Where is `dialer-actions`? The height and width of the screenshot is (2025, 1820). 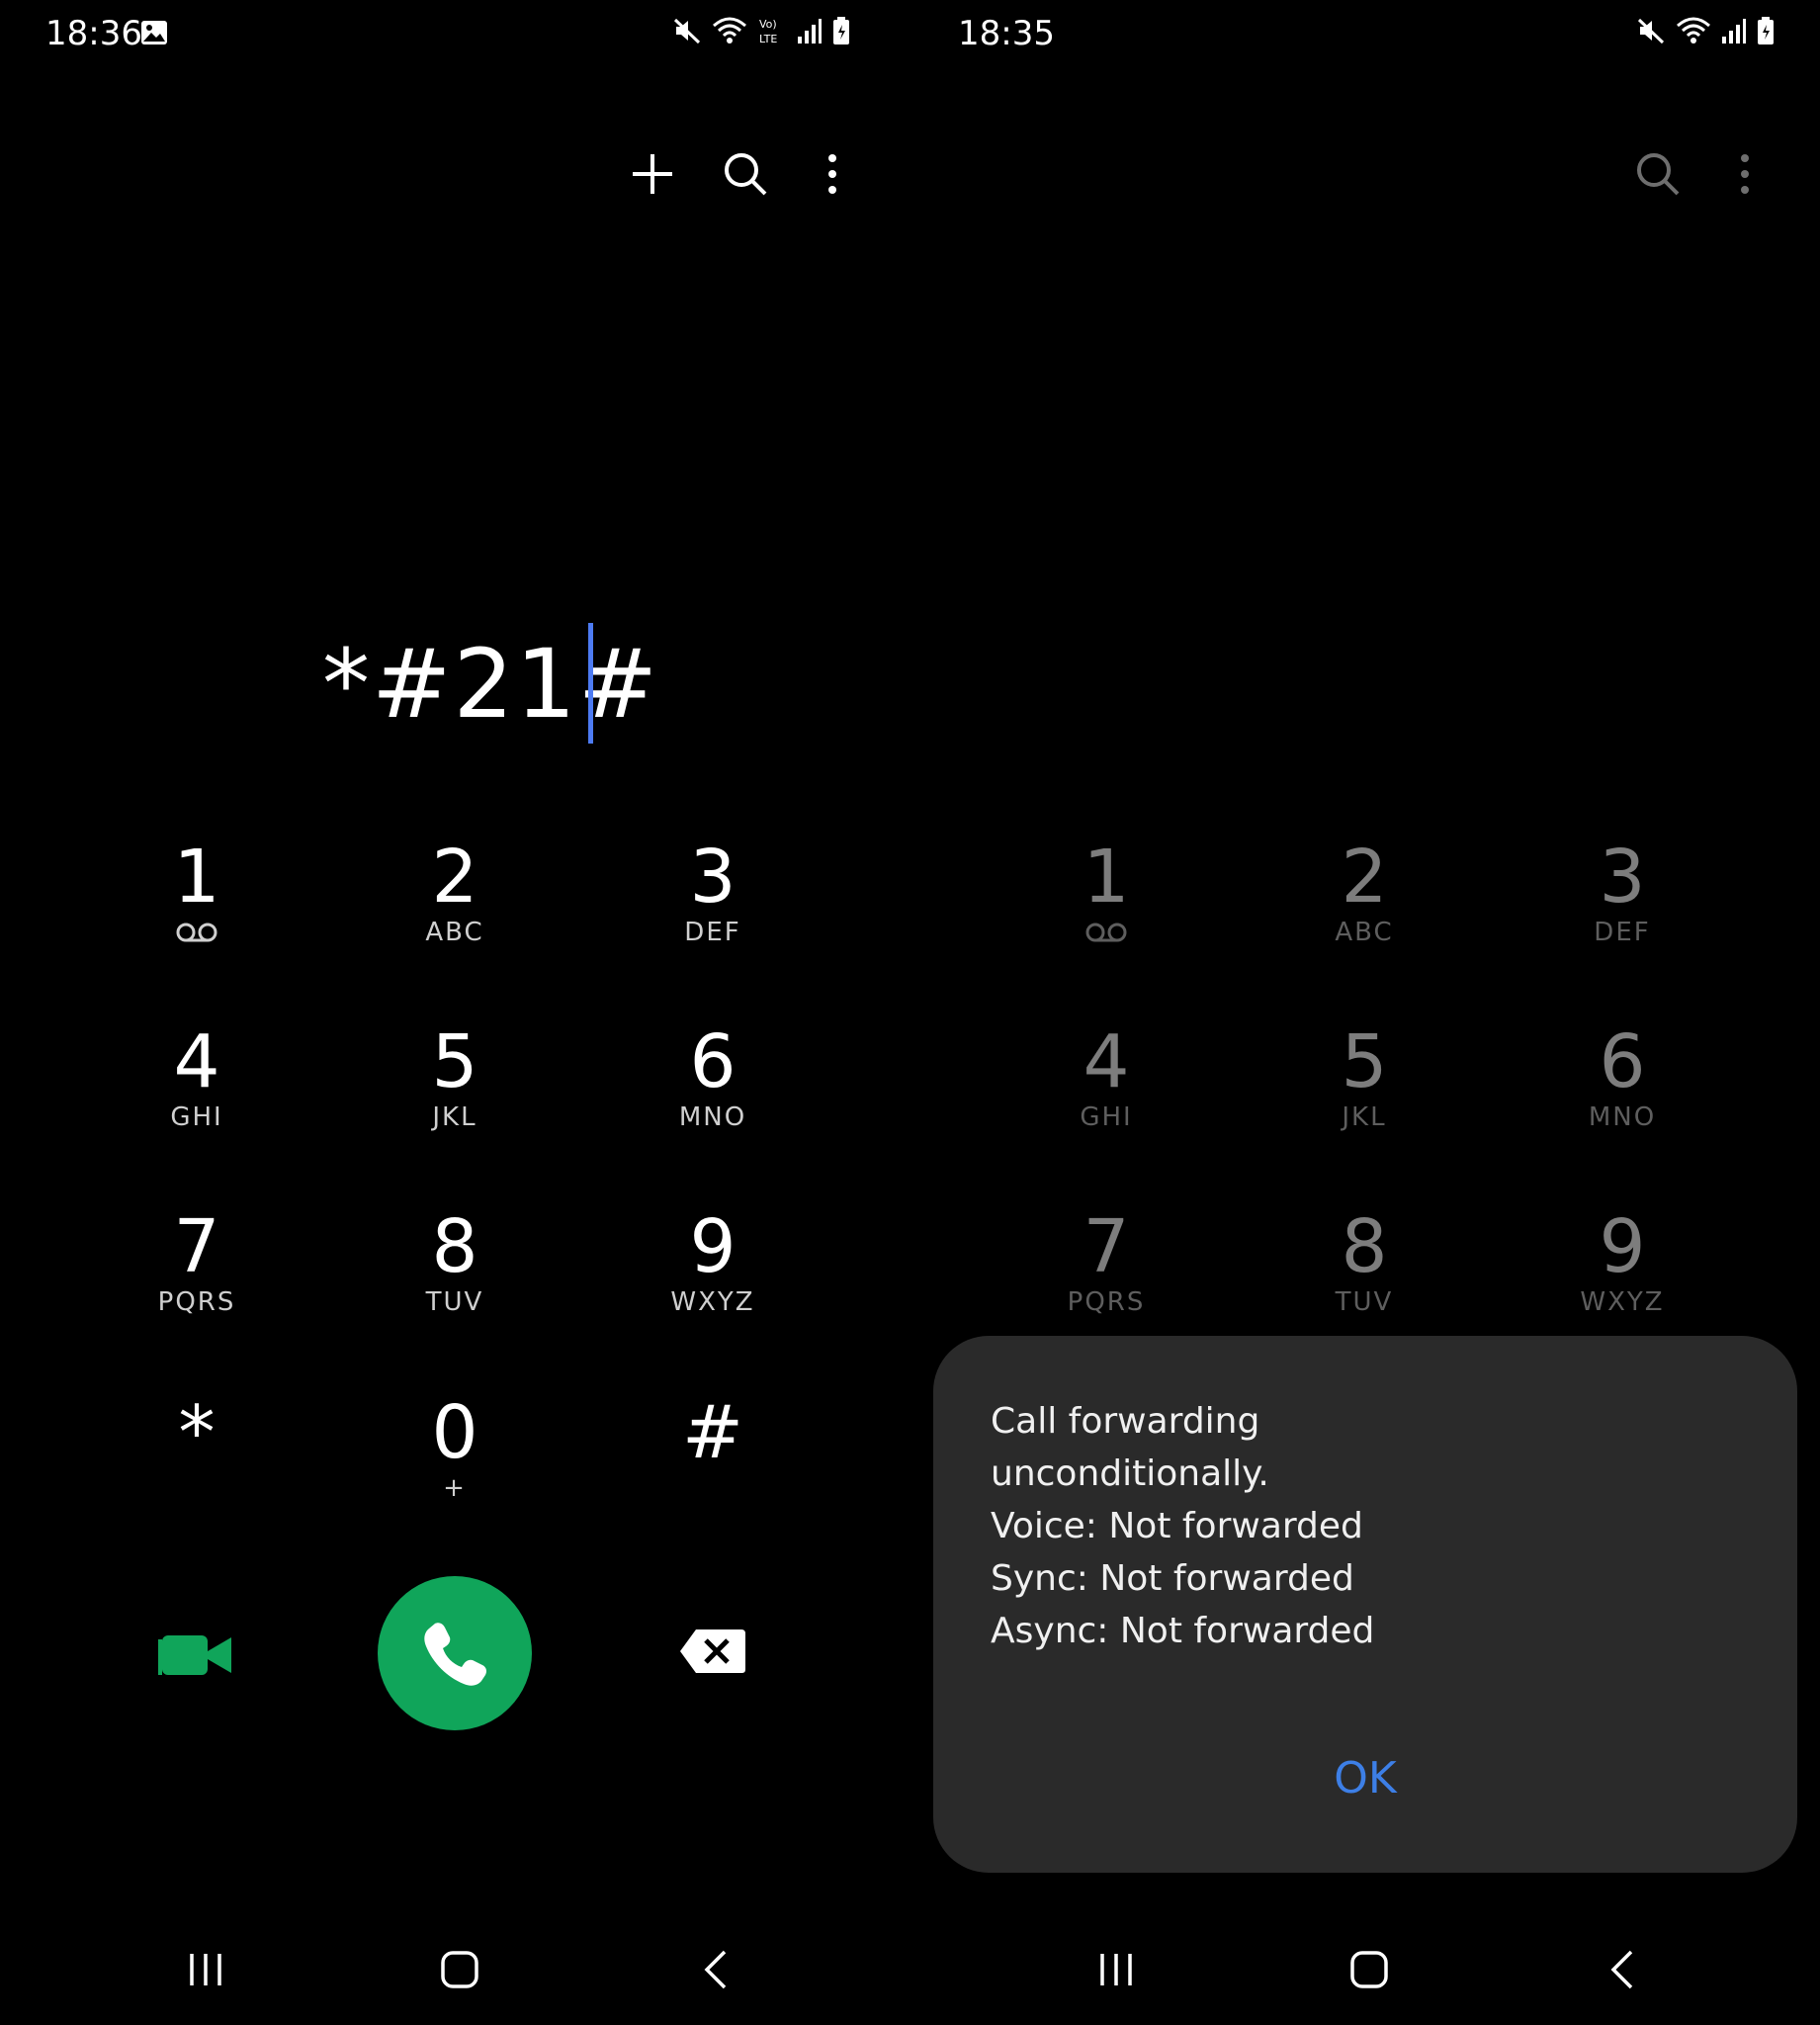
dialer-actions is located at coordinates (455, 1653).